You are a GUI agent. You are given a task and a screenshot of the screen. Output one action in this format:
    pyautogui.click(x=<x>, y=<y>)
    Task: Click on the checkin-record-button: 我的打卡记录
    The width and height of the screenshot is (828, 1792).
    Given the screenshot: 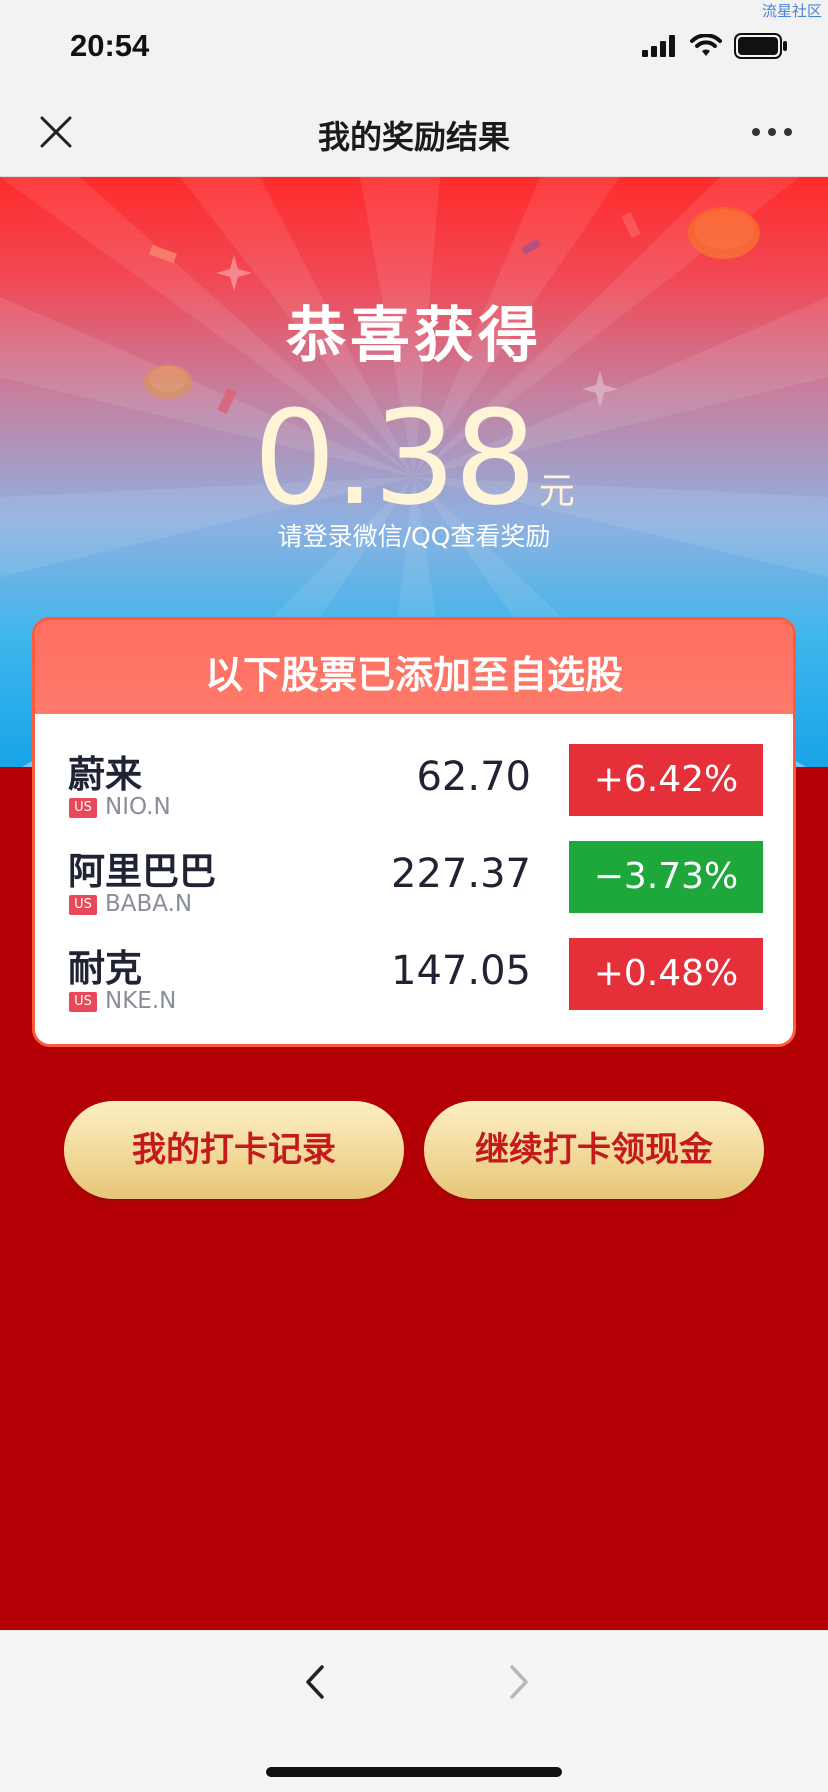 What is the action you would take?
    pyautogui.click(x=234, y=1150)
    